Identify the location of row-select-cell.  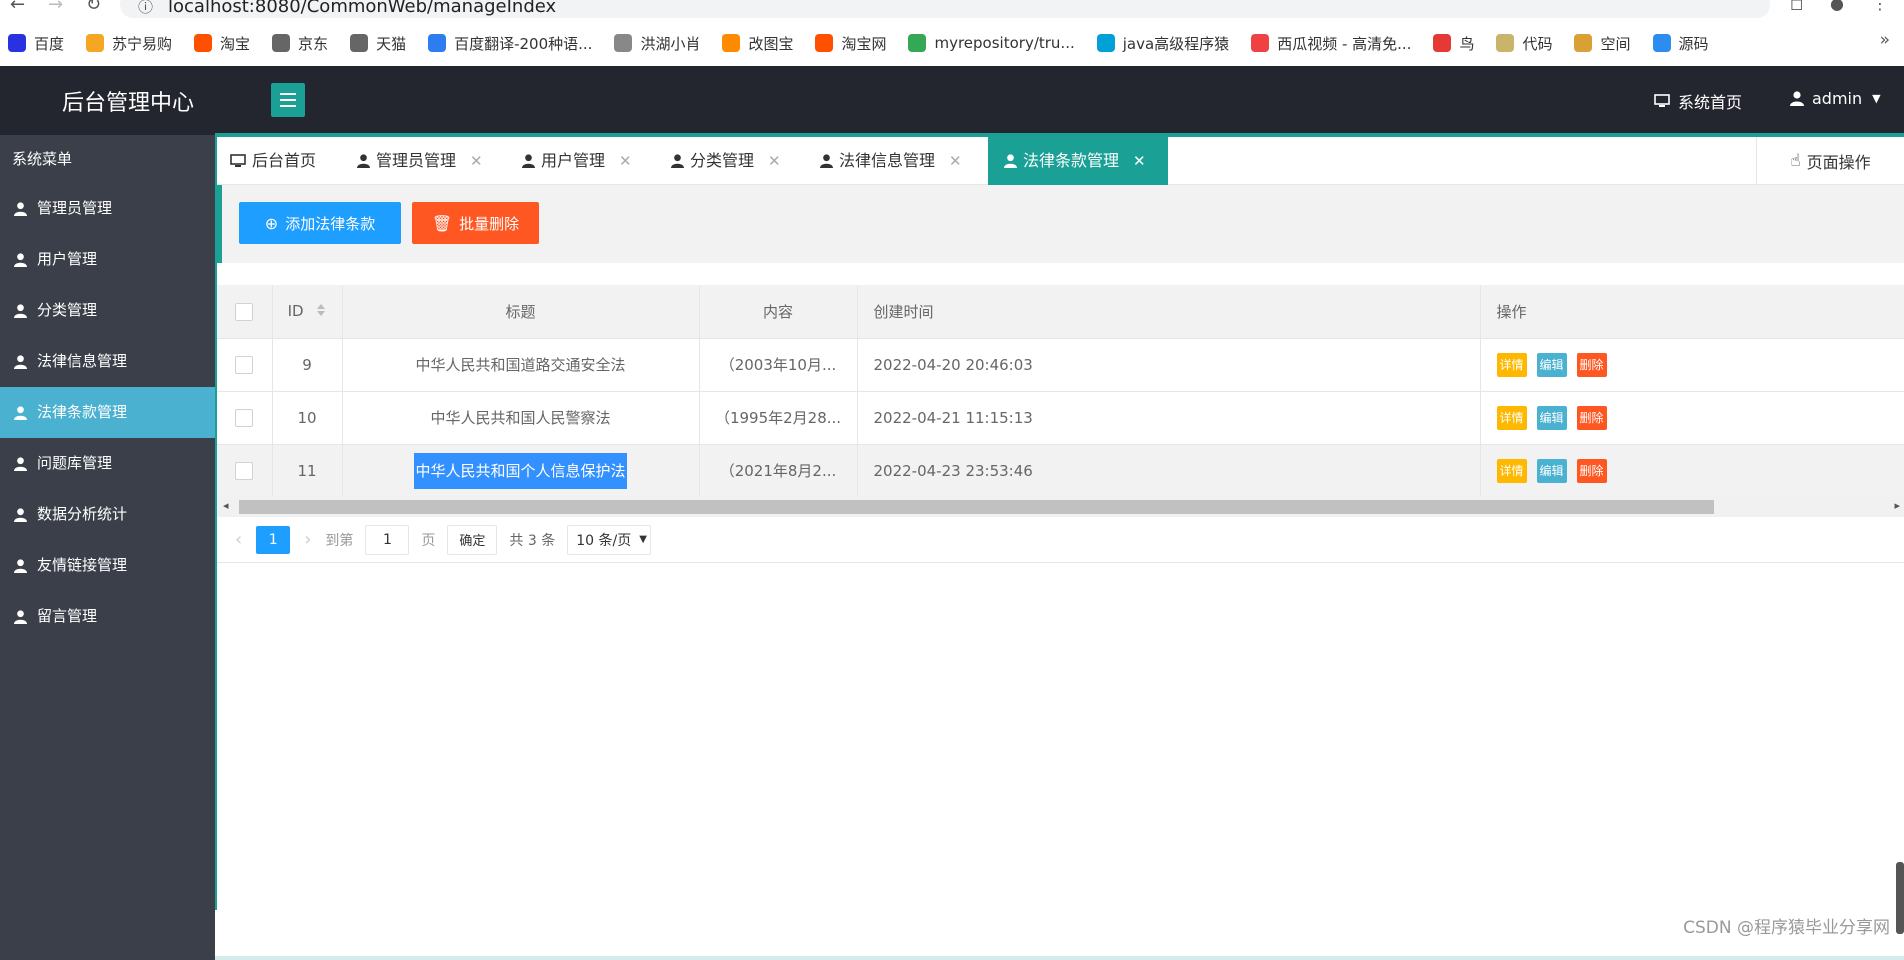
(245, 471).